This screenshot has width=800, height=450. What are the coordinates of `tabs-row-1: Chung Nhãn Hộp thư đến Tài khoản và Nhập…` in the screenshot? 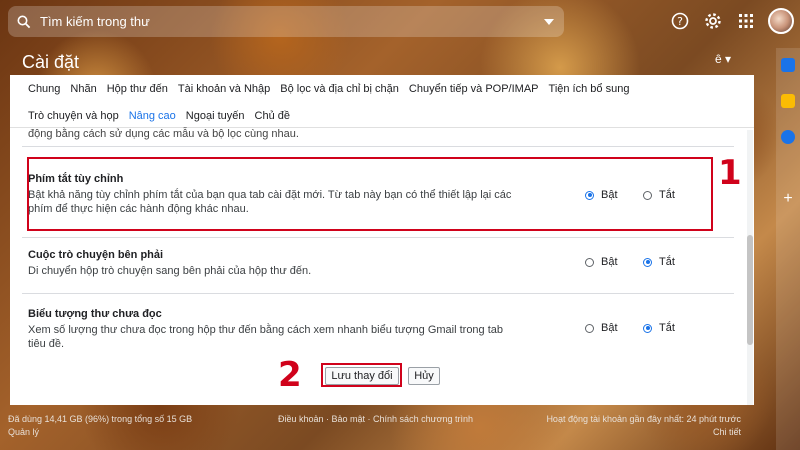 It's located at (333, 89).